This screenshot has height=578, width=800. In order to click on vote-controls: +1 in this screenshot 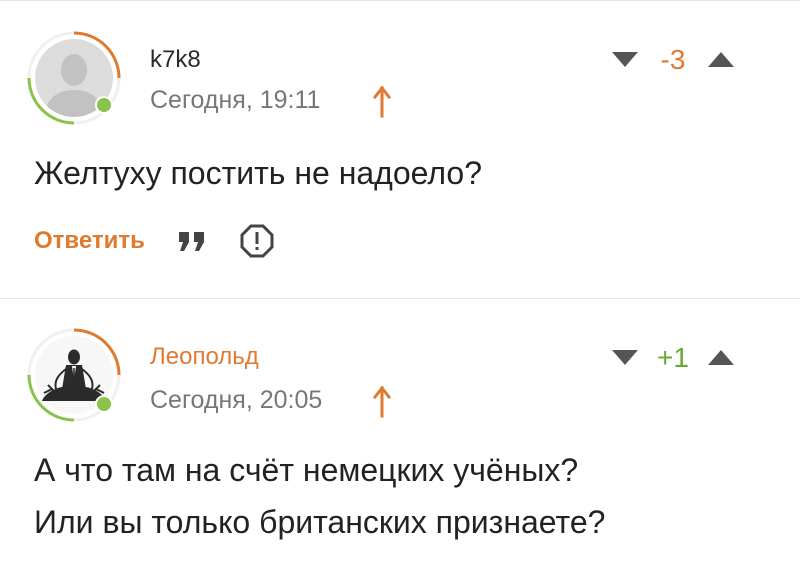, I will do `click(673, 358)`.